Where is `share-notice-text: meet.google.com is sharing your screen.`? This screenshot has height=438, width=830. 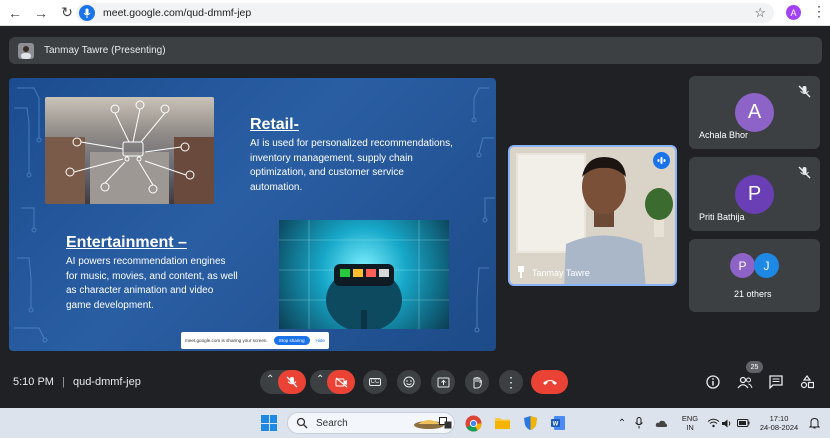 share-notice-text: meet.google.com is sharing your screen. is located at coordinates (226, 340).